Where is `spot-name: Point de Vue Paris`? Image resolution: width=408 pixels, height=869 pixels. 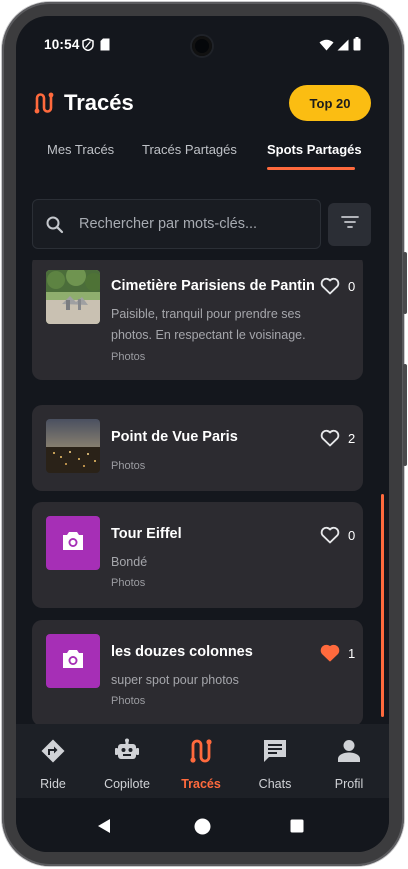
spot-name: Point de Vue Paris is located at coordinates (174, 437).